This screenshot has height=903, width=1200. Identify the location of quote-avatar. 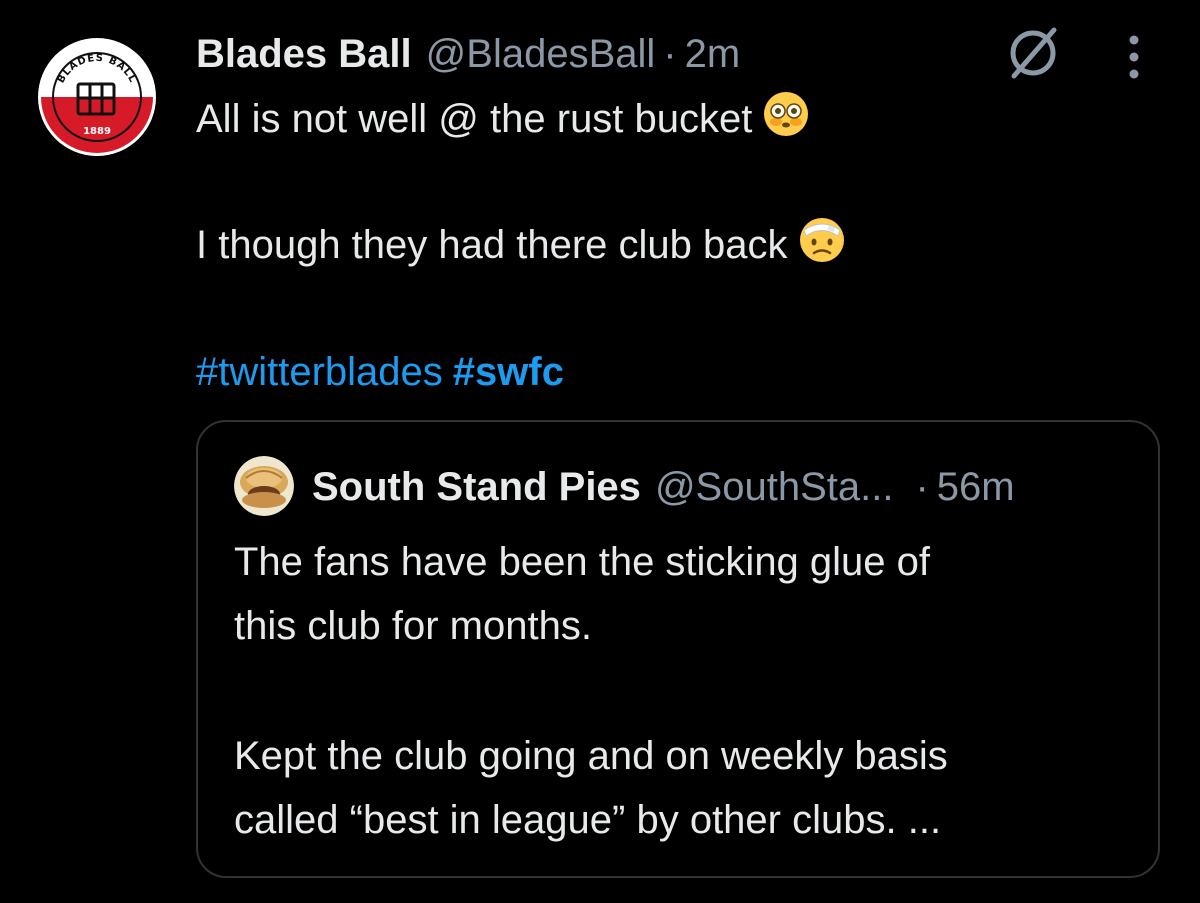
(264, 486).